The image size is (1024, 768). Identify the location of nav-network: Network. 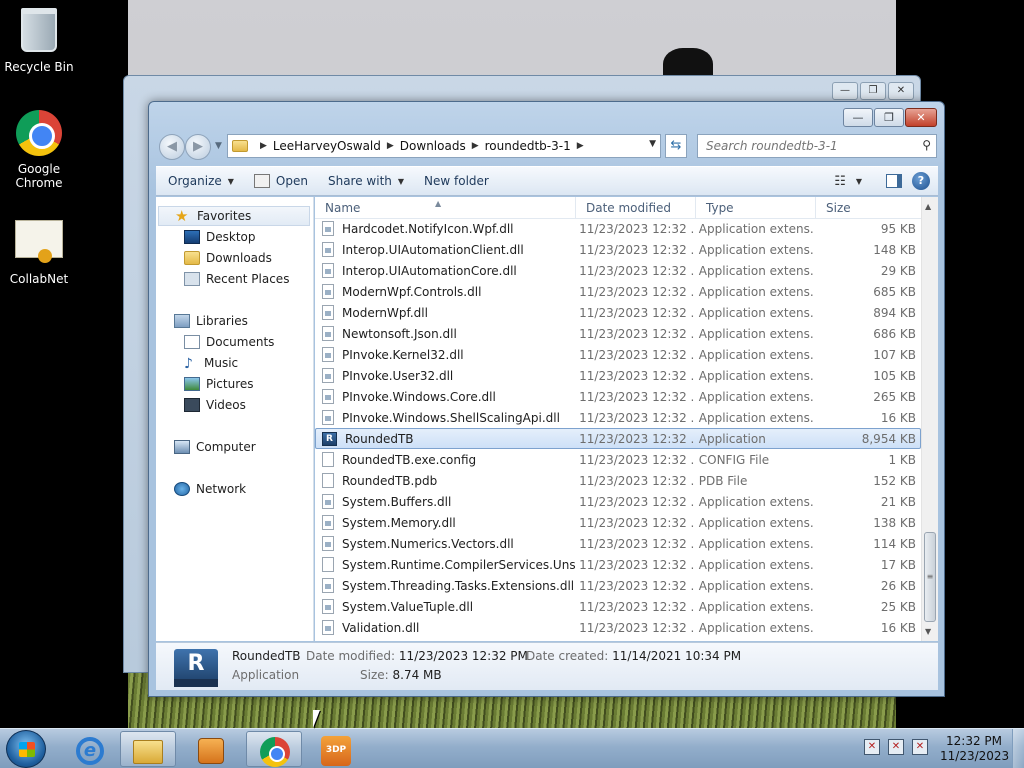
(210, 489).